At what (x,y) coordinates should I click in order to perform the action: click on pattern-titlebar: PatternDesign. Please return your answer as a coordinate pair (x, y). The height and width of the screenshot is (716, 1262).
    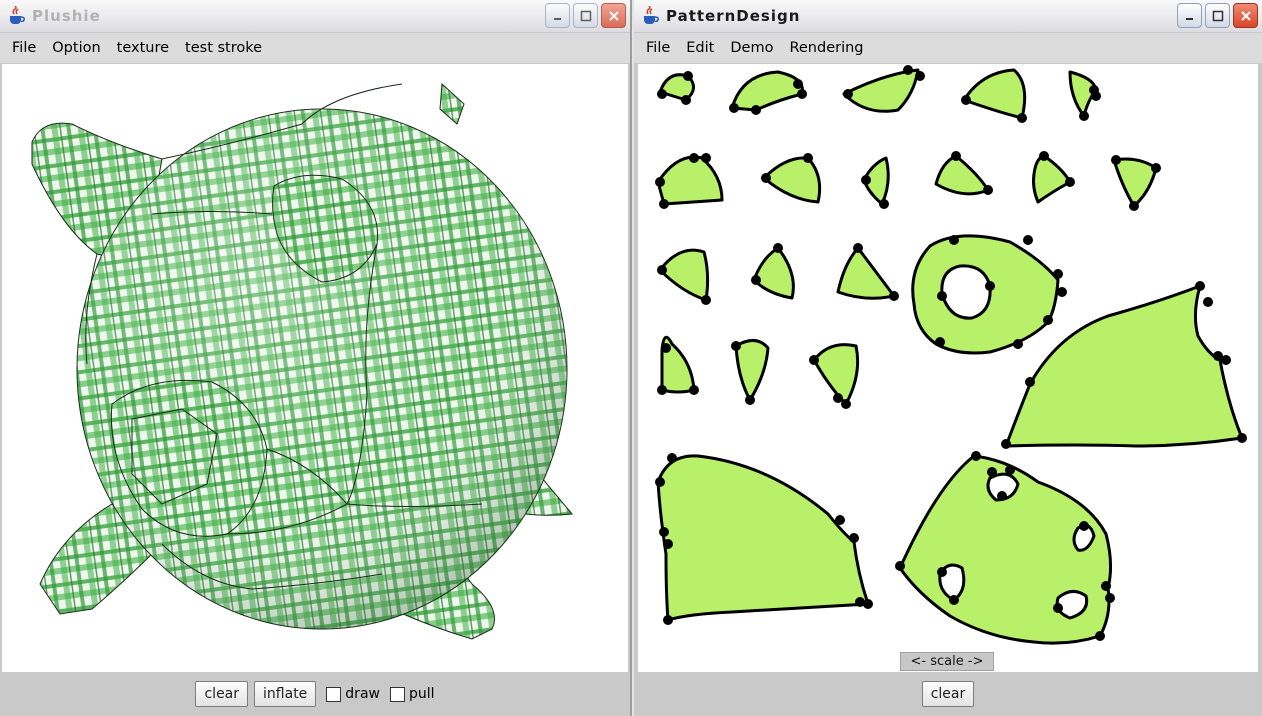
    Looking at the image, I should click on (948, 16).